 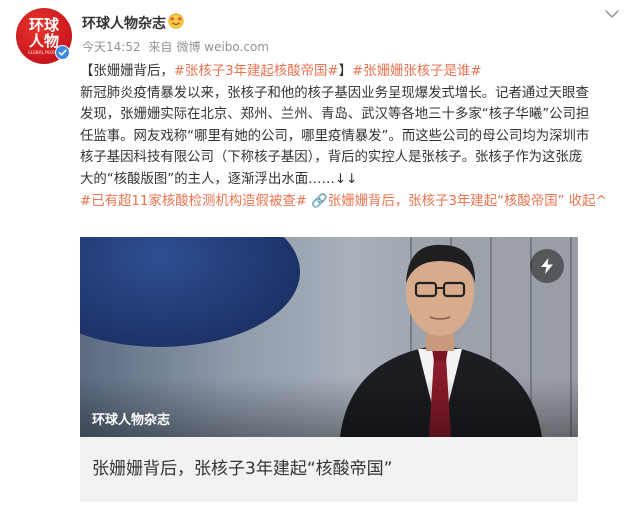 I want to click on photo-background-blue, so click(x=190, y=292).